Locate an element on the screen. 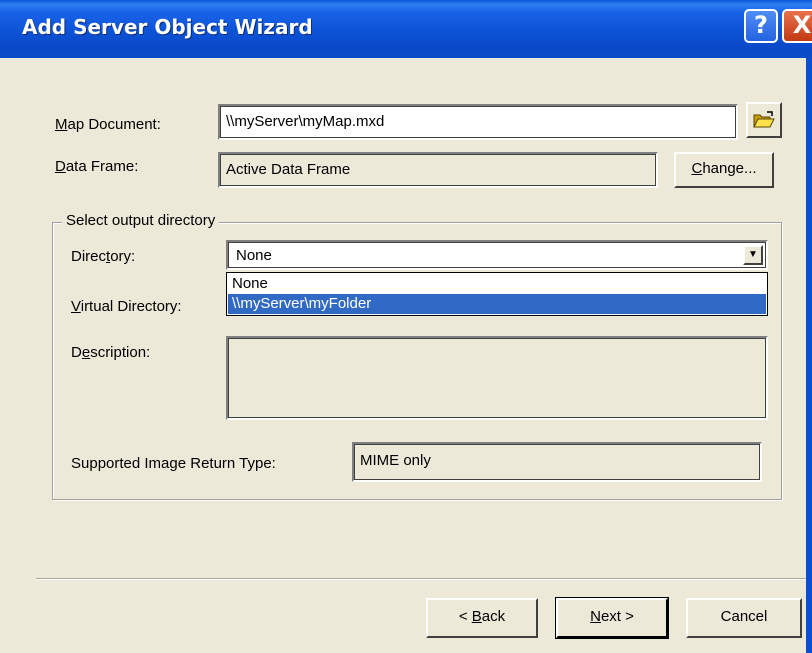 The width and height of the screenshot is (812, 653). next-button-label: ext > is located at coordinates (617, 616).